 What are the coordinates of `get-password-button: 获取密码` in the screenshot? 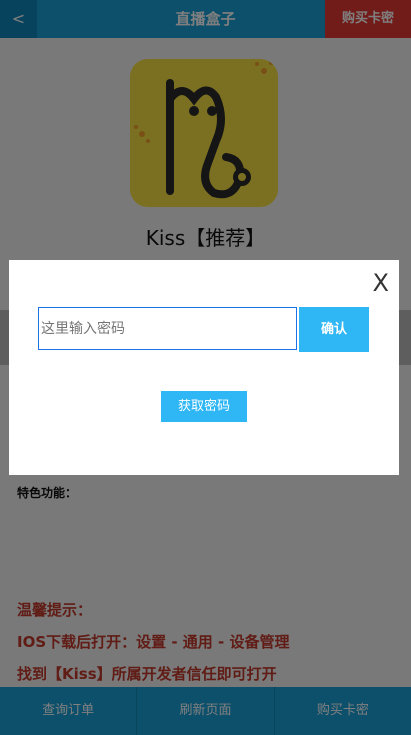 It's located at (204, 406).